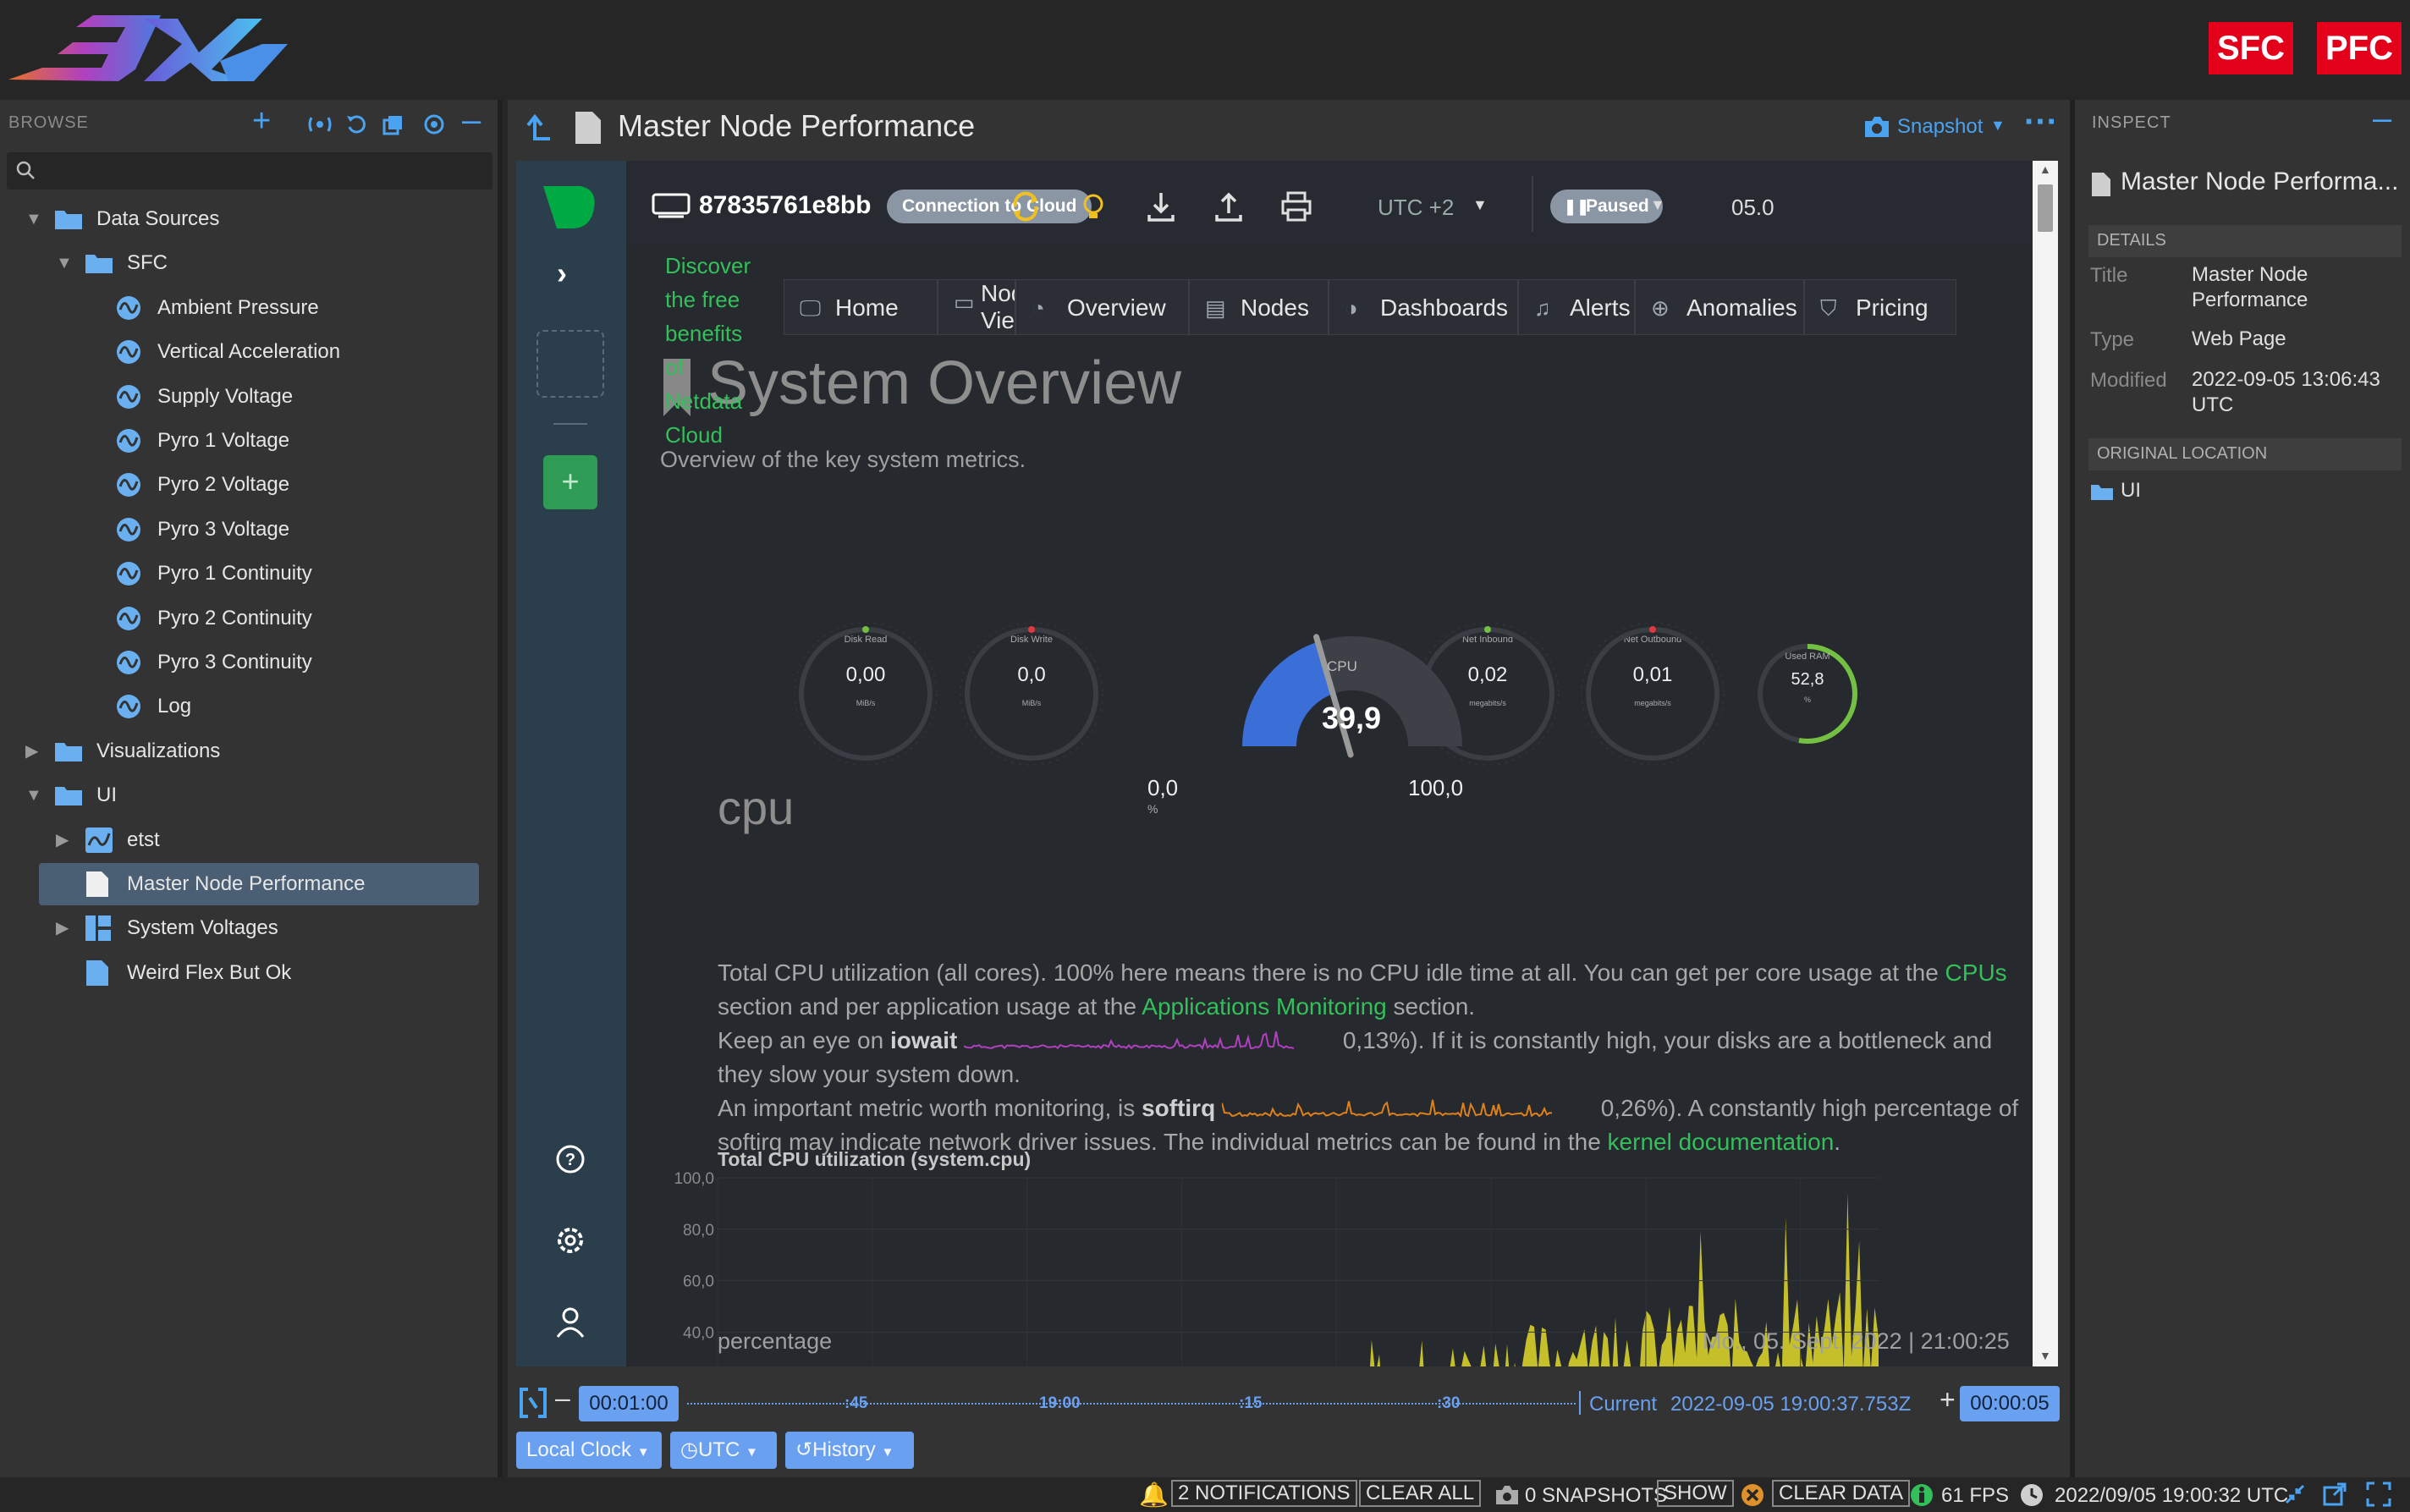 This screenshot has height=1512, width=2410. I want to click on detail-type-key: Type, so click(2112, 340).